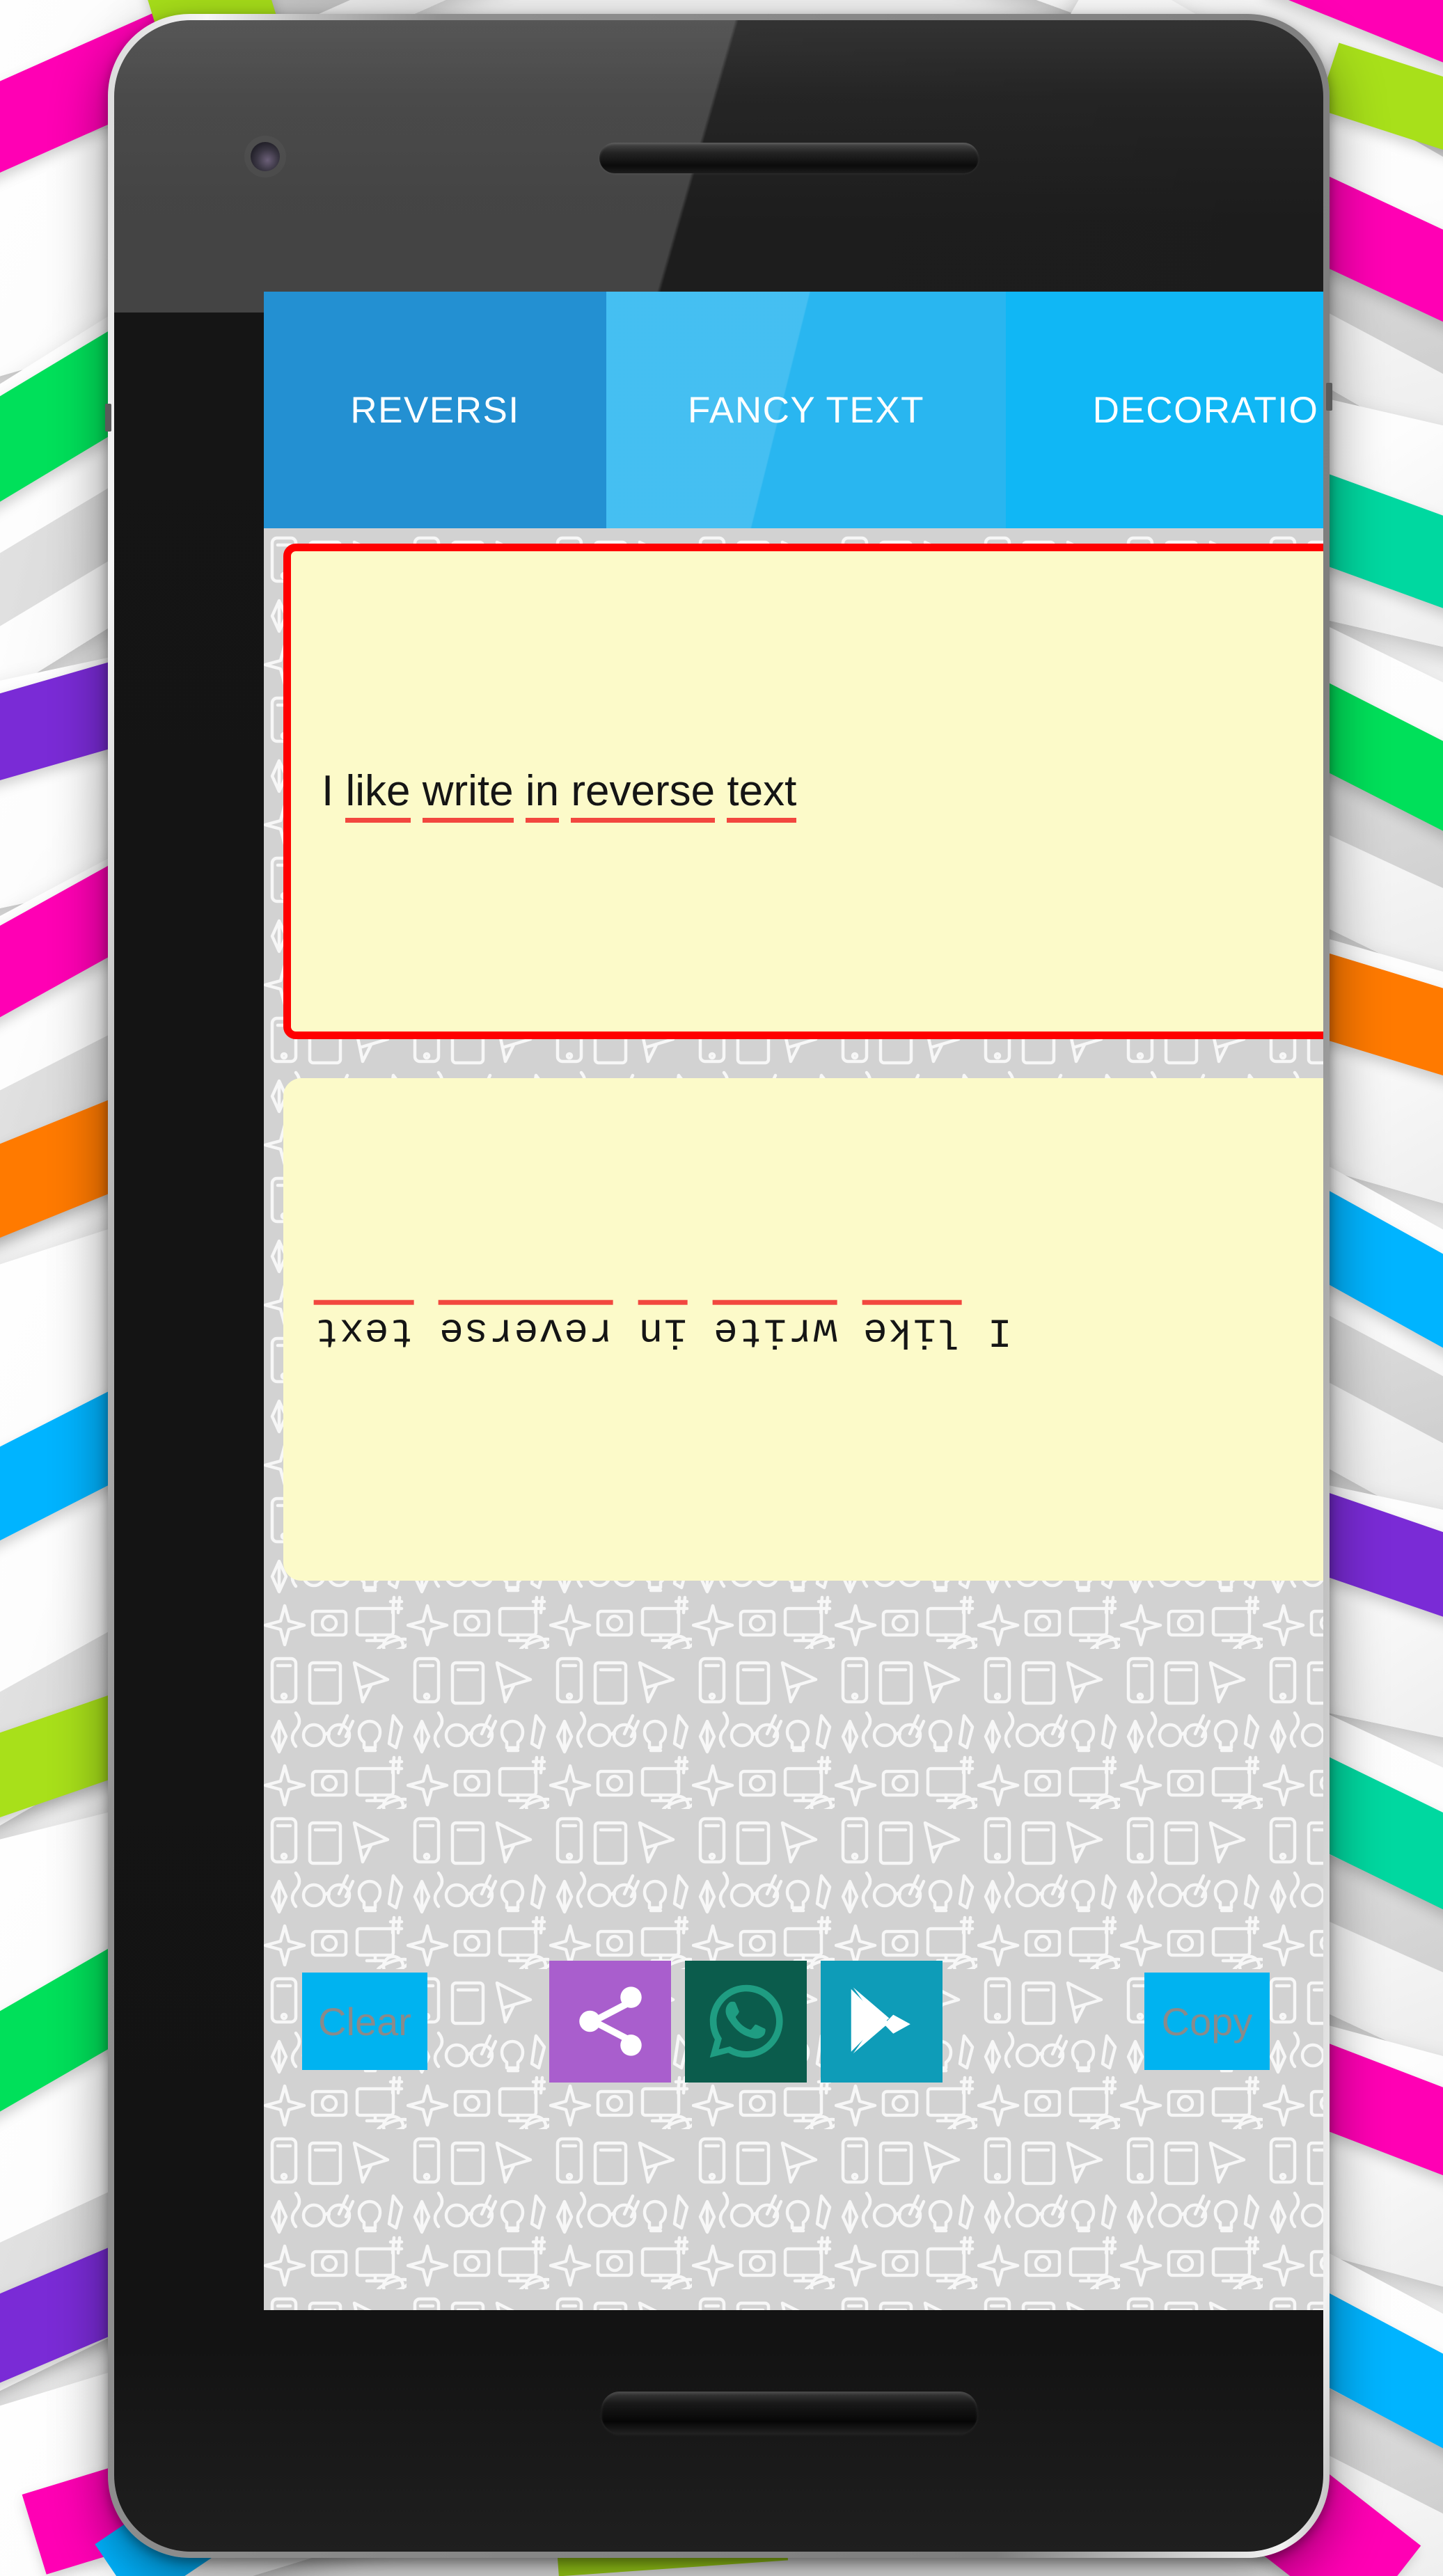 Image resolution: width=1443 pixels, height=2576 pixels. I want to click on output-word-misspelled: like, so click(912, 1326).